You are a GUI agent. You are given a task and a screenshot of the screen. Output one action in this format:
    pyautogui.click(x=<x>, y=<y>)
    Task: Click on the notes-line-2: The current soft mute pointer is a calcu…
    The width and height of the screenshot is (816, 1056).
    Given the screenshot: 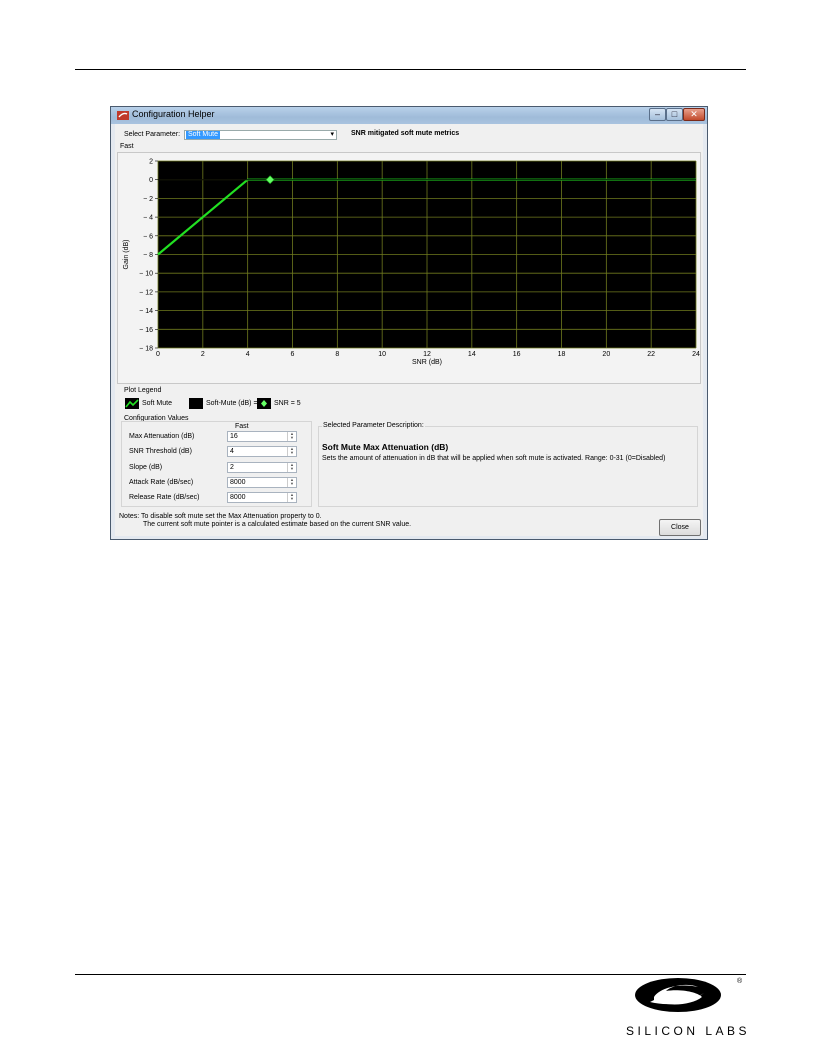 What is the action you would take?
    pyautogui.click(x=277, y=524)
    